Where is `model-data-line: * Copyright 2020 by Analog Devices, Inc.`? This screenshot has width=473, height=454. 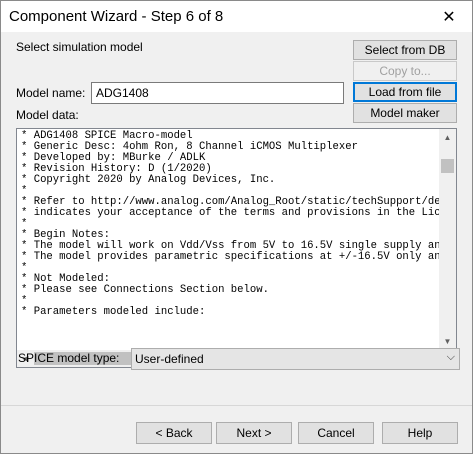 model-data-line: * Copyright 2020 by Analog Devices, Inc. is located at coordinates (148, 180).